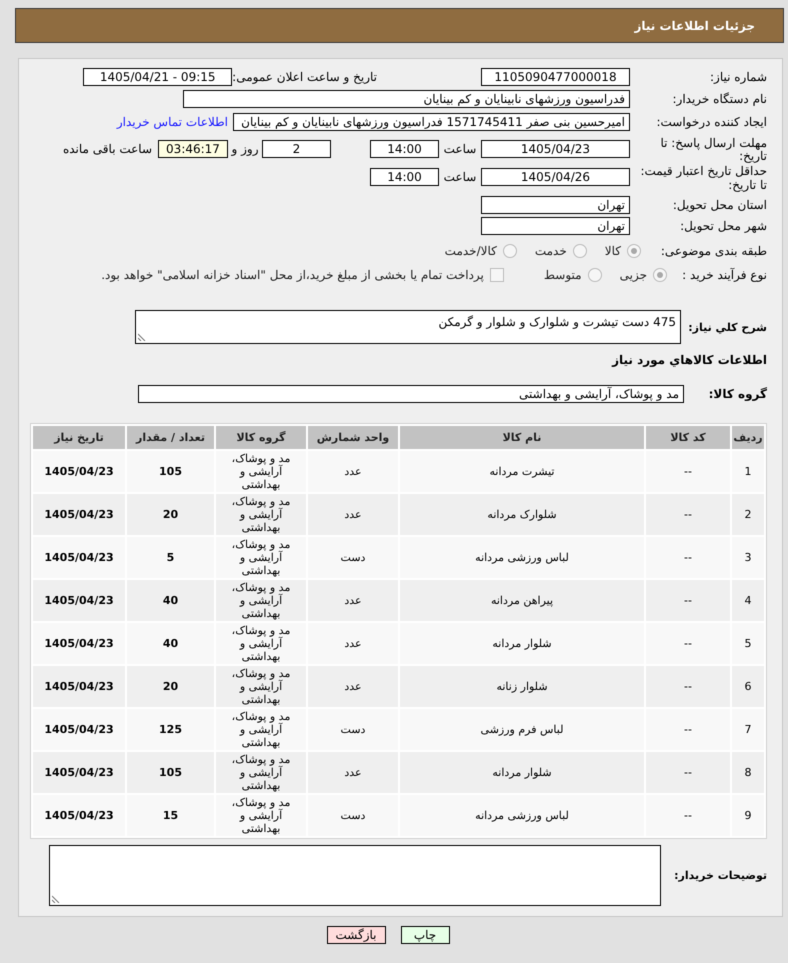 Image resolution: width=788 pixels, height=963 pixels. Describe the element at coordinates (555, 149) in the screenshot. I see `deadline-date-field: 1405/04/23` at that location.